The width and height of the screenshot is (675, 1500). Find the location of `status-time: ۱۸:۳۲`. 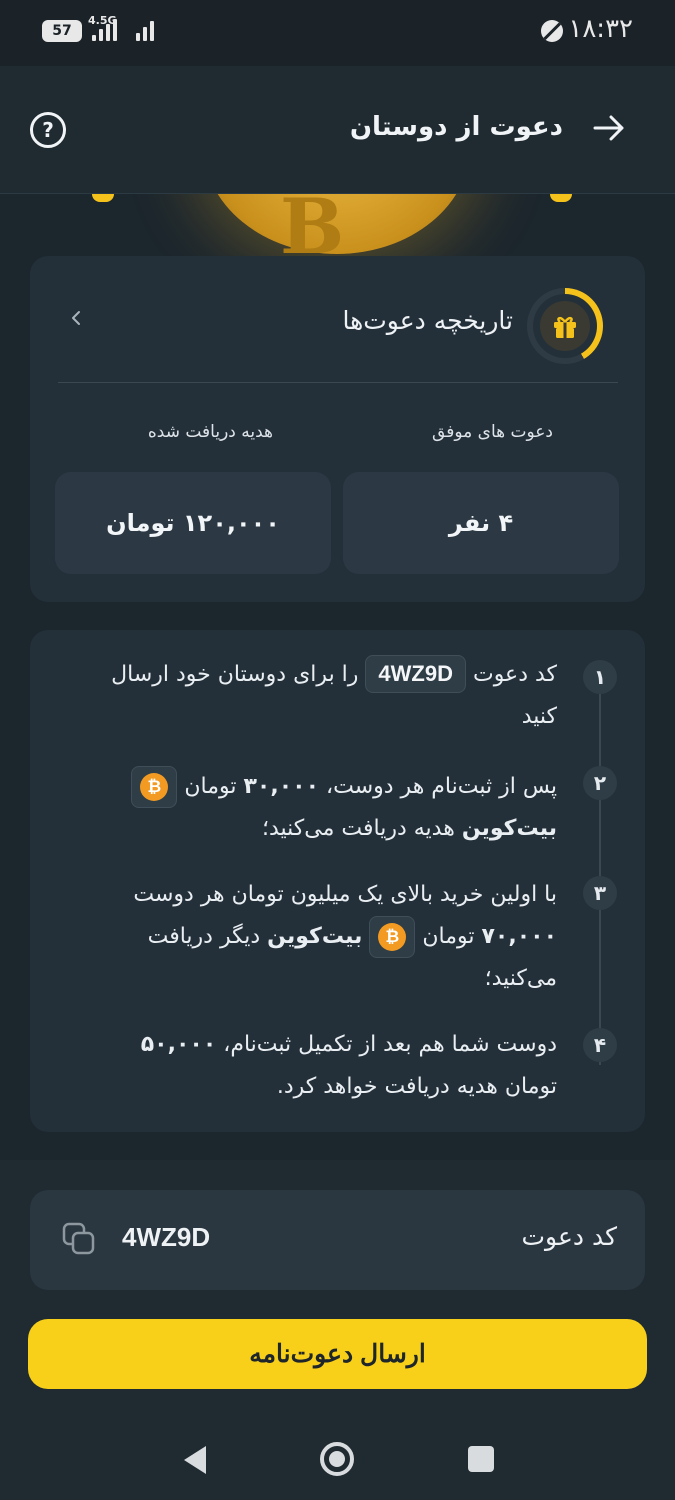

status-time: ۱۸:۳۲ is located at coordinates (600, 29).